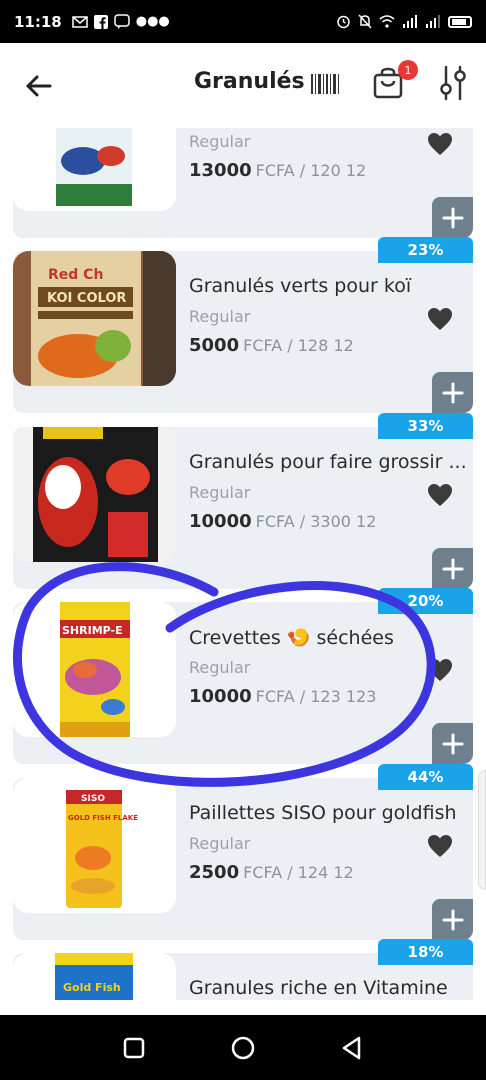 This screenshot has height=1080, width=486. What do you see at coordinates (94, 669) in the screenshot?
I see `product-image: SHRIMP-E` at bounding box center [94, 669].